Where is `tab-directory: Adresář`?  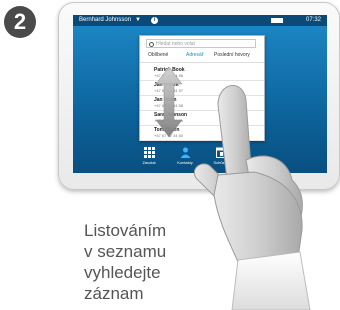 tab-directory: Adresář is located at coordinates (195, 55).